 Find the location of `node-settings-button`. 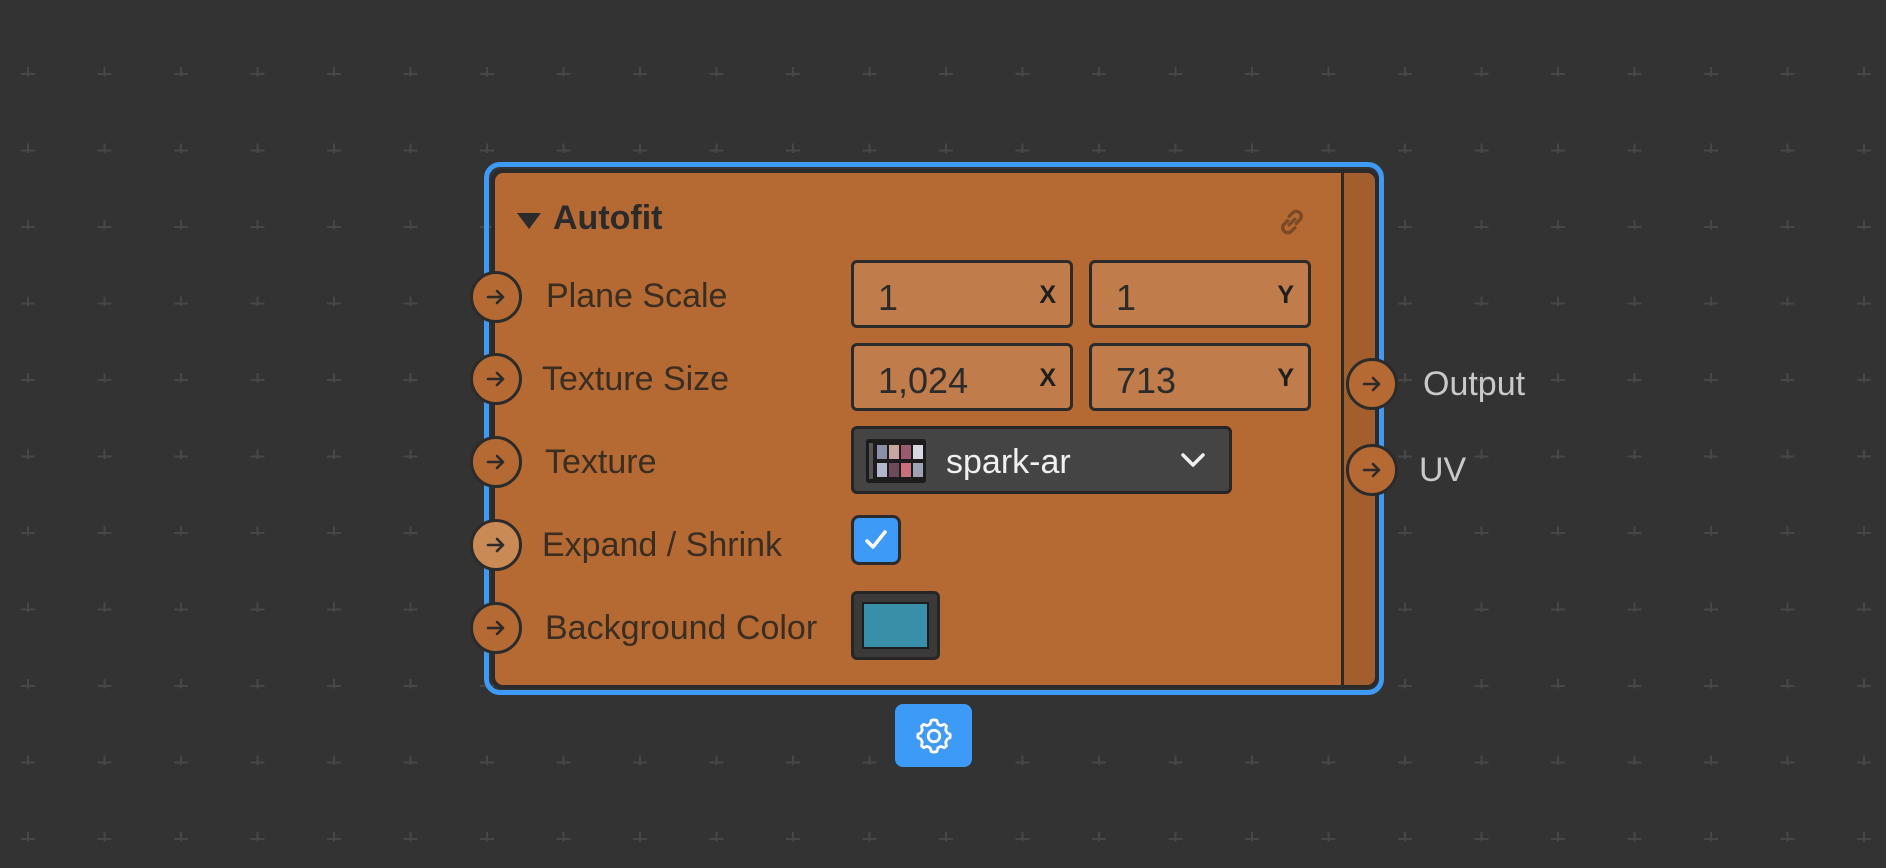

node-settings-button is located at coordinates (933, 735).